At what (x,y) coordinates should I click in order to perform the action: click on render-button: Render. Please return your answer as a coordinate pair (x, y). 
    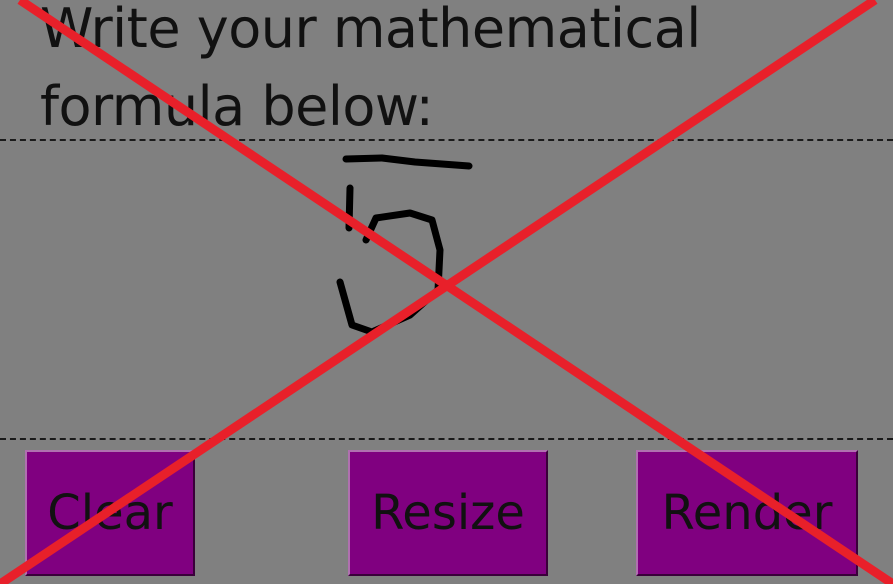
    Looking at the image, I should click on (747, 513).